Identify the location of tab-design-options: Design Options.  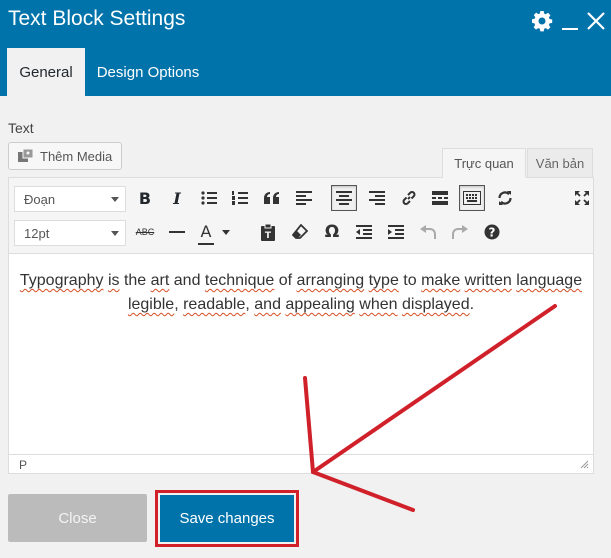
(148, 72).